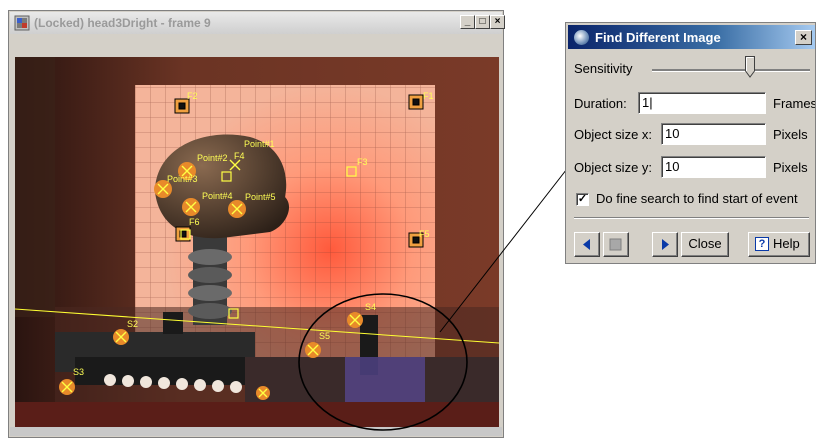 The width and height of the screenshot is (816, 442). Describe the element at coordinates (794, 103) in the screenshot. I see `duration-unit: Frames` at that location.